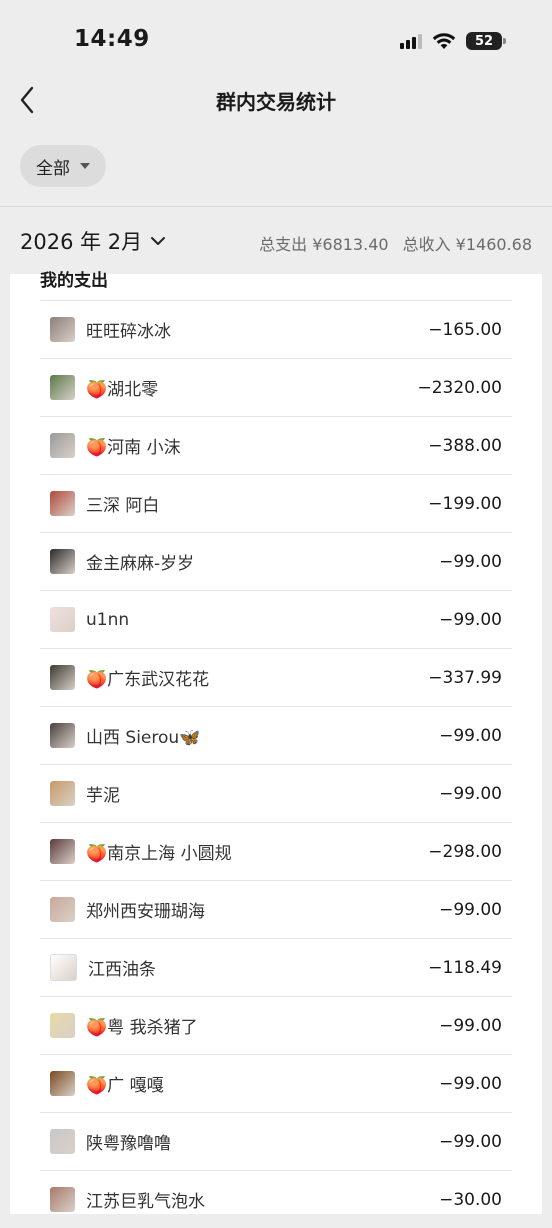 Image resolution: width=552 pixels, height=1228 pixels. Describe the element at coordinates (122, 390) in the screenshot. I see `member-name: 🍑湖北零` at that location.